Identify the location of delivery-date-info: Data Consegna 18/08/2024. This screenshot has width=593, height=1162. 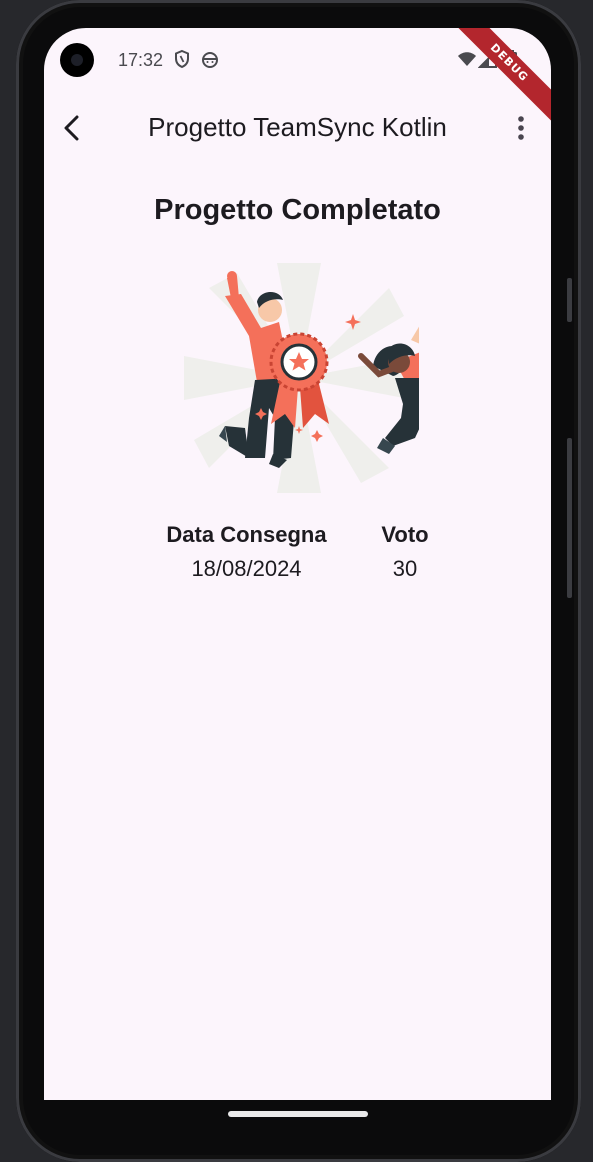
(246, 552).